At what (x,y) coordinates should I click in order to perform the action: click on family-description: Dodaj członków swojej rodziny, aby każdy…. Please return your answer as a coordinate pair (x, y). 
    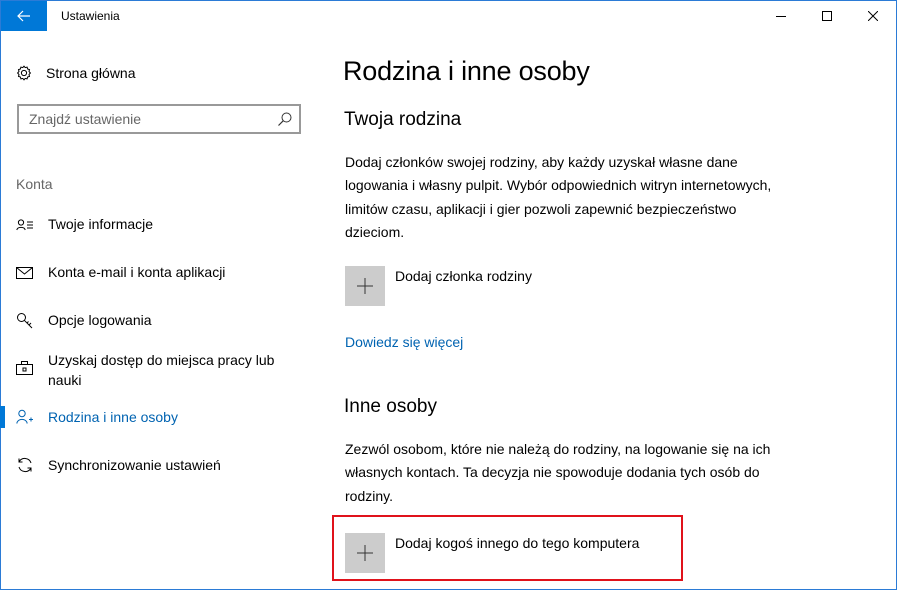
    Looking at the image, I should click on (558, 197).